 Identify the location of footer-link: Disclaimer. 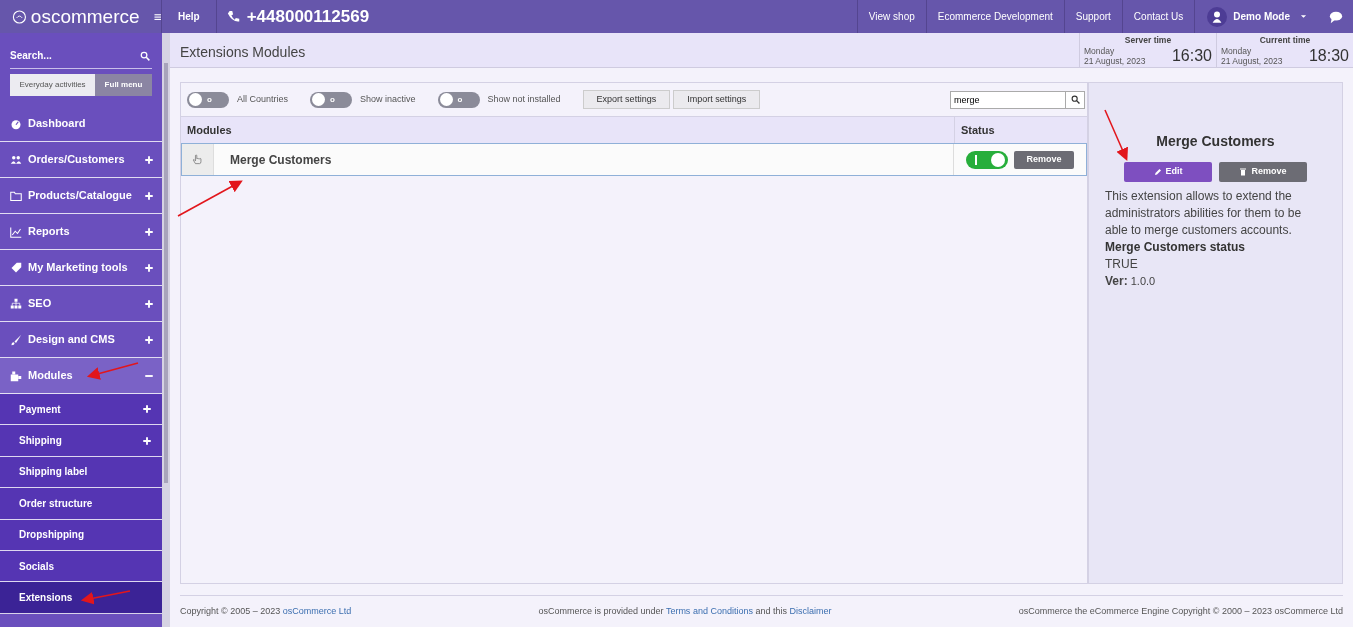
(810, 610).